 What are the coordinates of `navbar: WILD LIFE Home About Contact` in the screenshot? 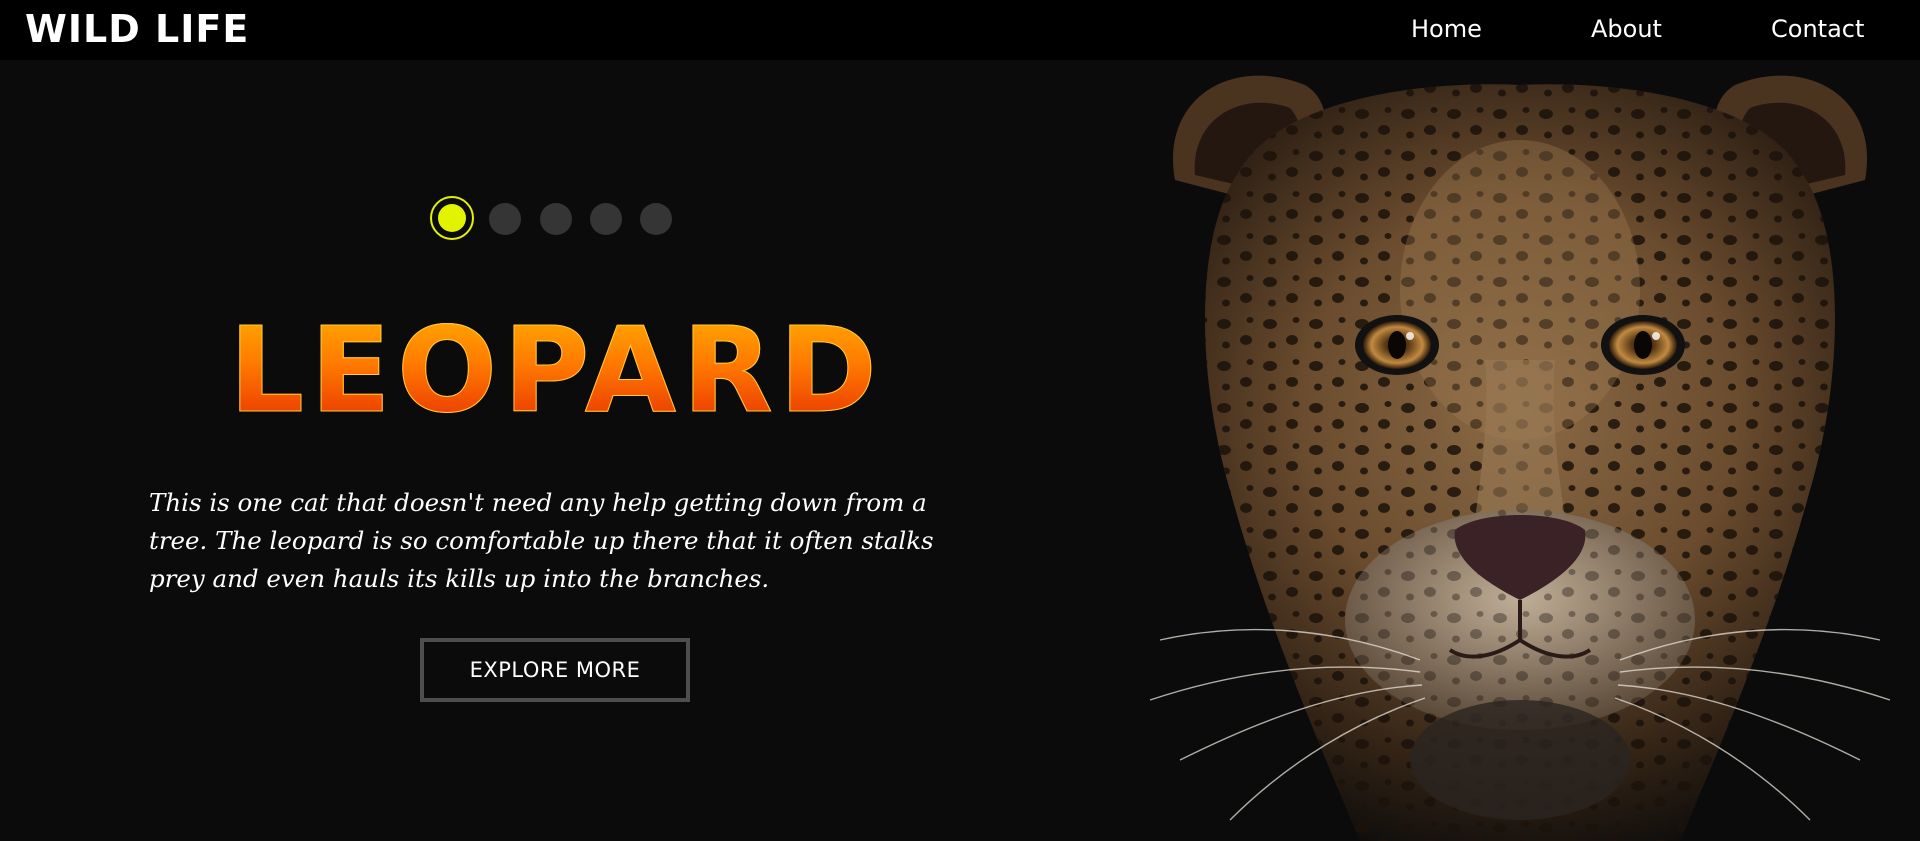 It's located at (960, 30).